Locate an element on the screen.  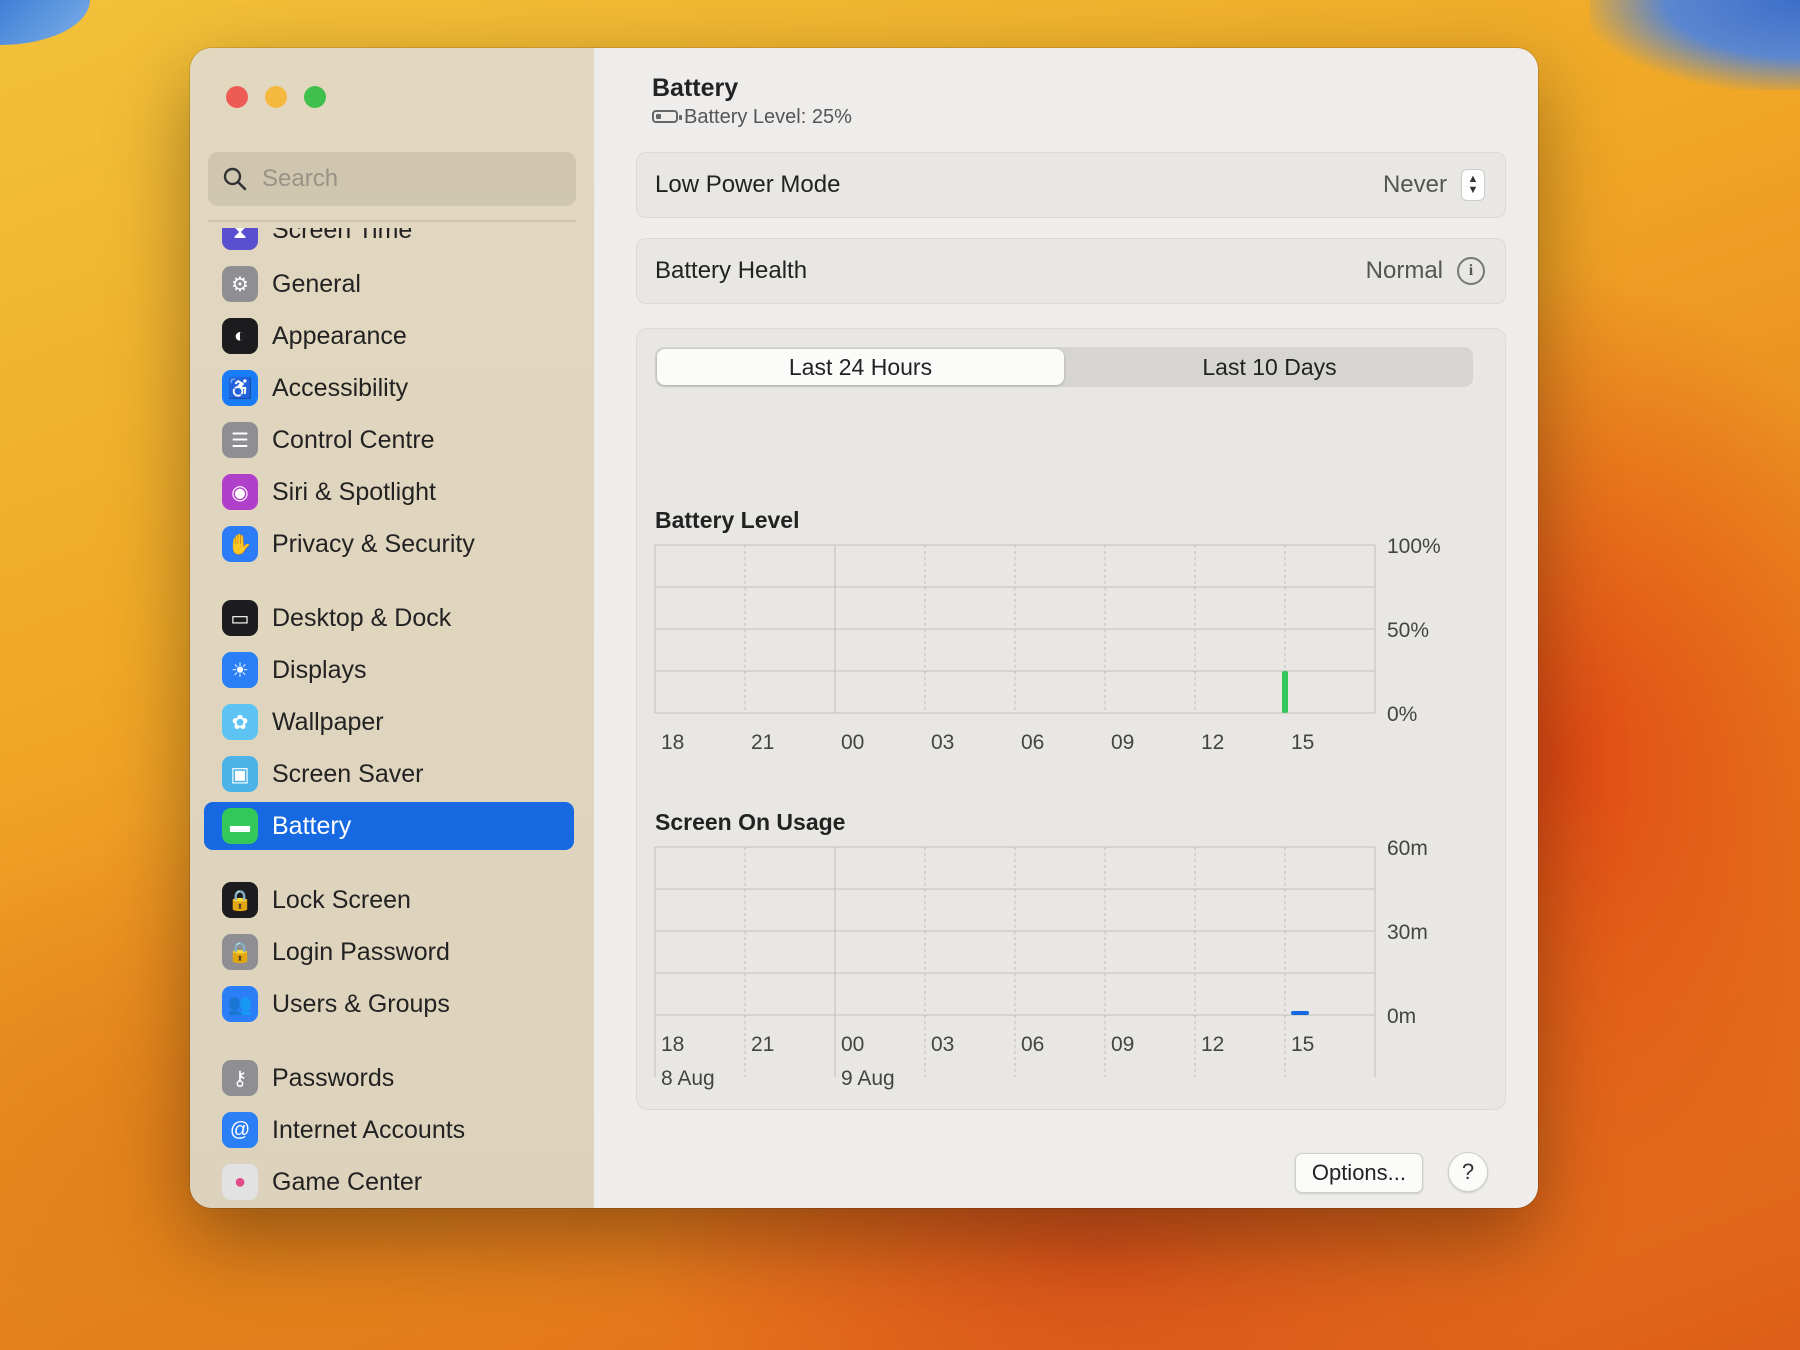
sidebar-item-label: Appearance is located at coordinates (339, 335).